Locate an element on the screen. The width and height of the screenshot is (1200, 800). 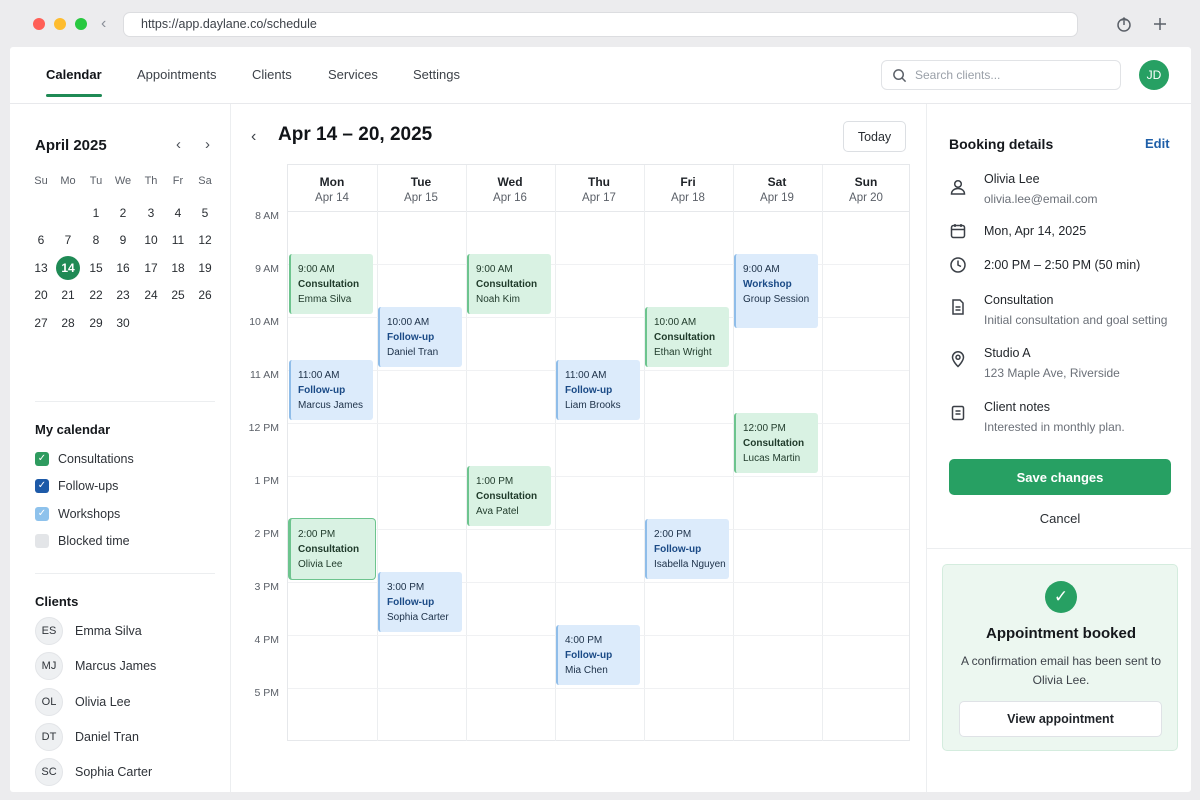
mini-calendar-day: 3 is located at coordinates (151, 213).